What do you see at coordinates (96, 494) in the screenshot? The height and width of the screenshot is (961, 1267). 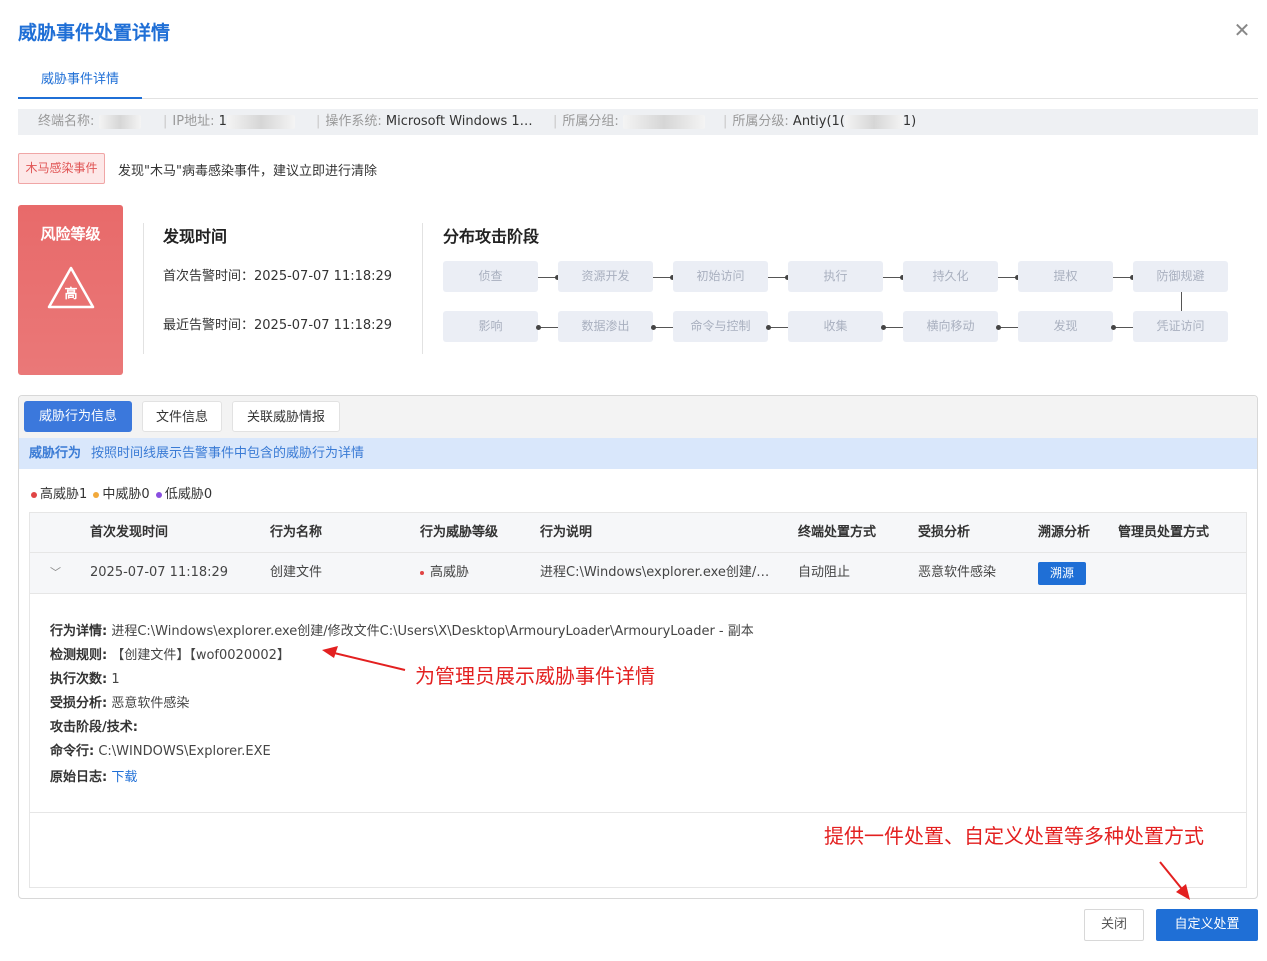 I see `medium-threat-dot-icon` at bounding box center [96, 494].